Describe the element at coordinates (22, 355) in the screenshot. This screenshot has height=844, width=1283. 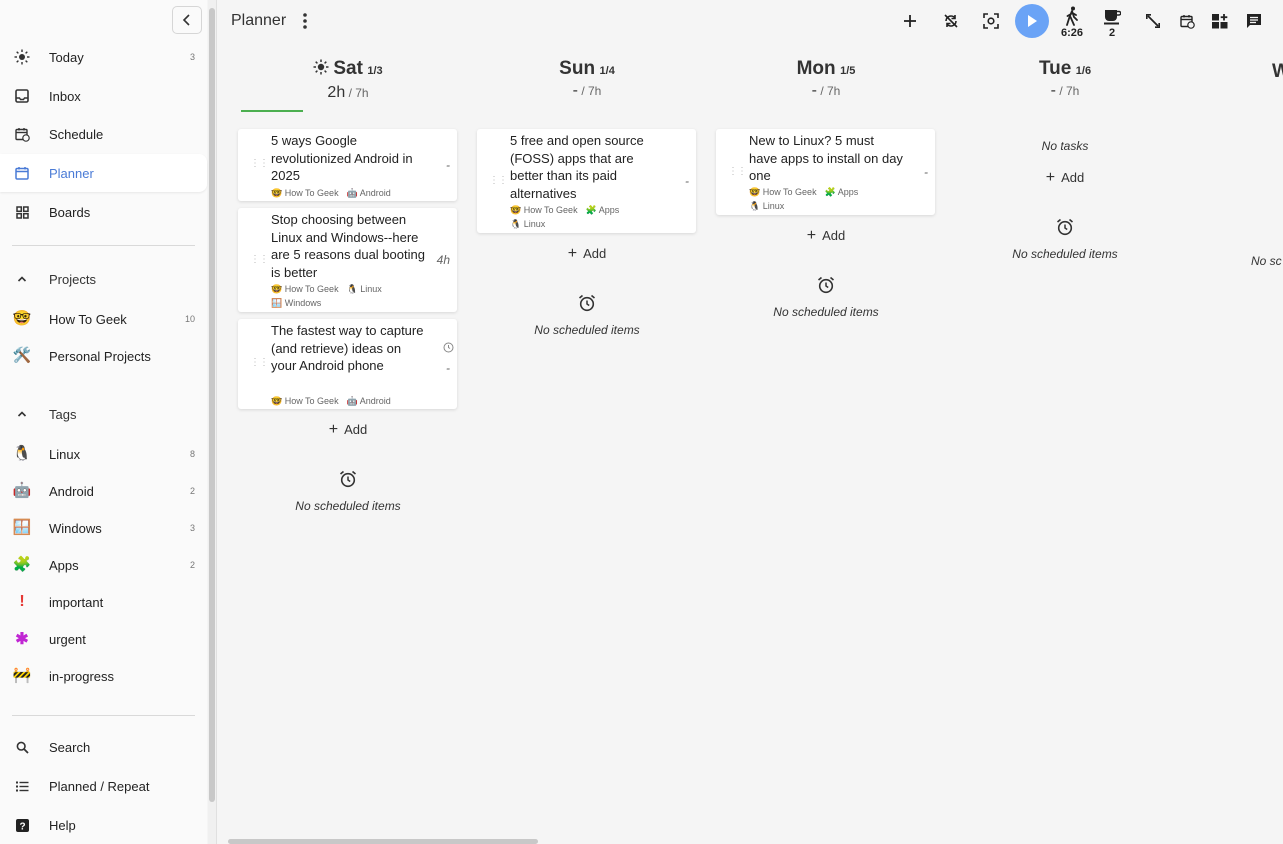
I see `tools-icon: 🛠️` at that location.